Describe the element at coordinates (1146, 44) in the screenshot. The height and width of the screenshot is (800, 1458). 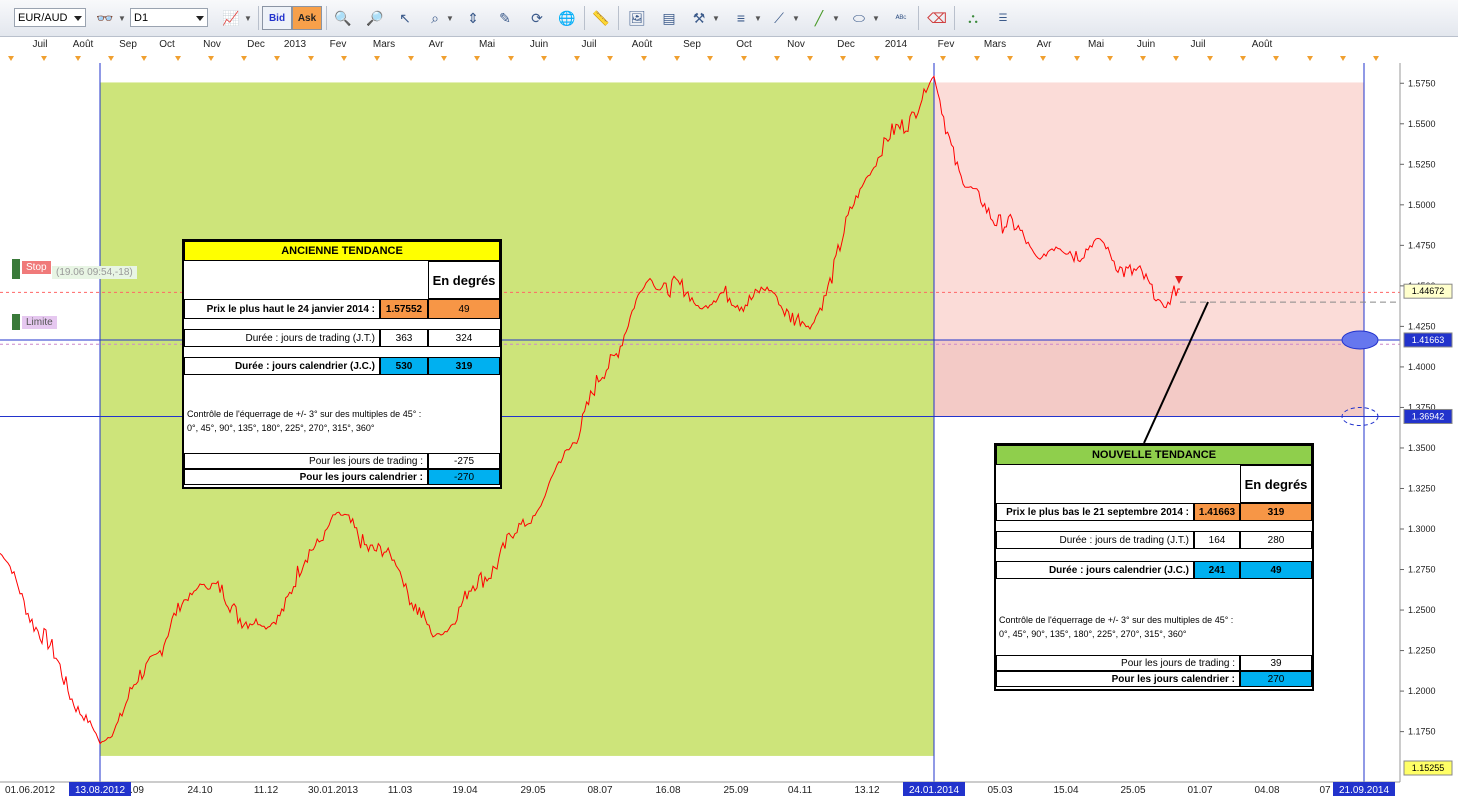
I see `month-label: Juin` at that location.